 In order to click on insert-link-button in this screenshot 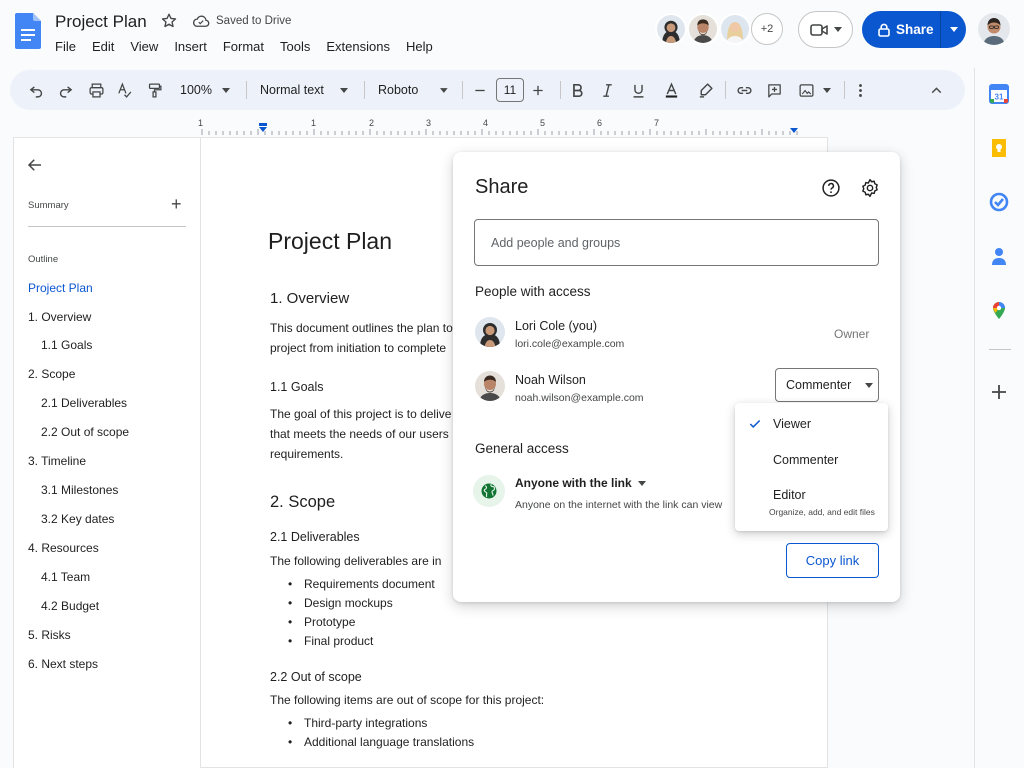, I will do `click(744, 90)`.